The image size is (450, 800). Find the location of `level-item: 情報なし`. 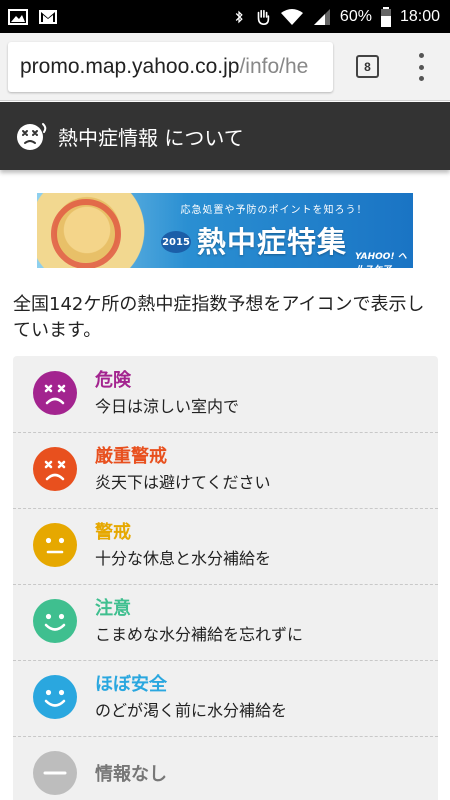

level-item: 情報なし is located at coordinates (225, 768).